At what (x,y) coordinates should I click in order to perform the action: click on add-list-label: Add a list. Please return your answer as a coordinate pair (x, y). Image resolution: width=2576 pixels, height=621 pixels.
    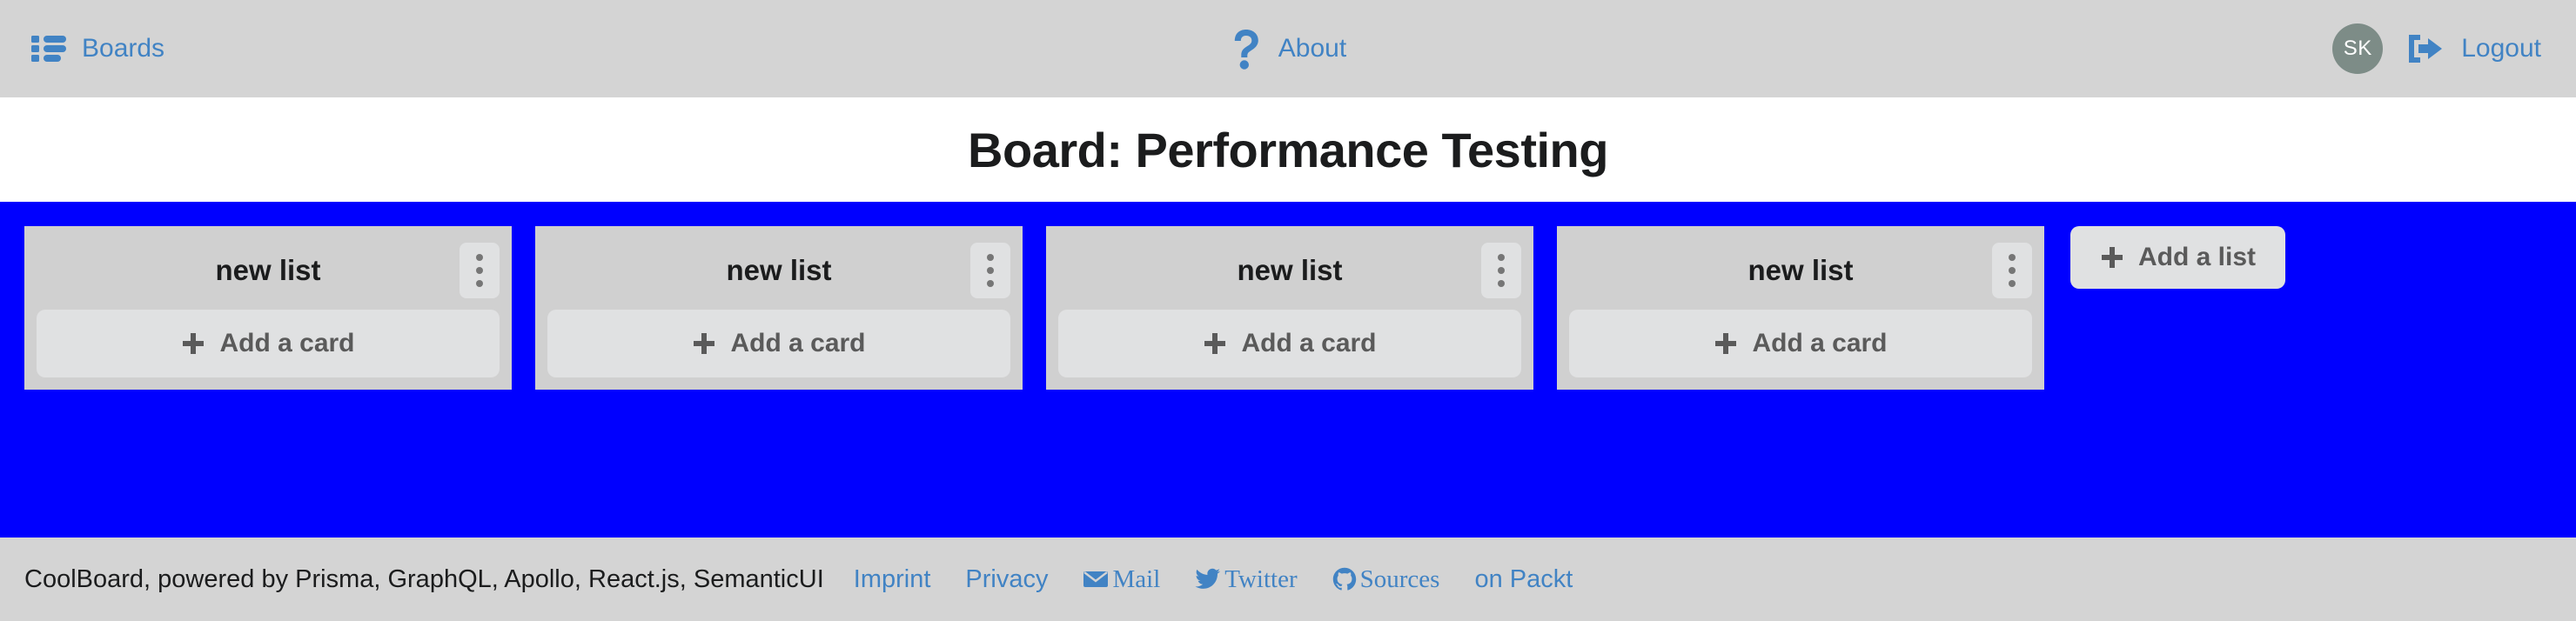
    Looking at the image, I should click on (2197, 257).